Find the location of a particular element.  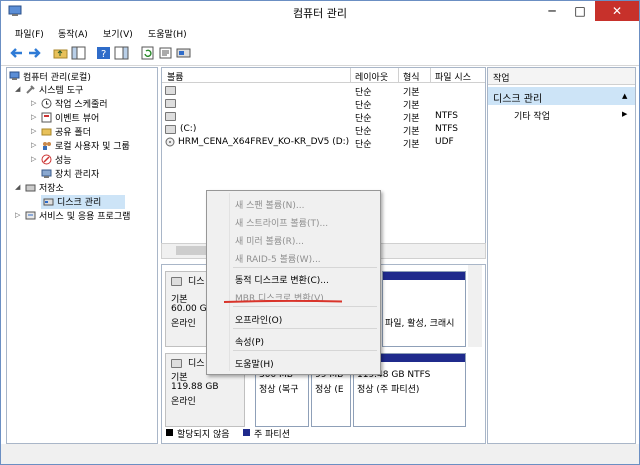

actions-section-disk-management: 디스크 관리 ▲ is located at coordinates (561, 96).